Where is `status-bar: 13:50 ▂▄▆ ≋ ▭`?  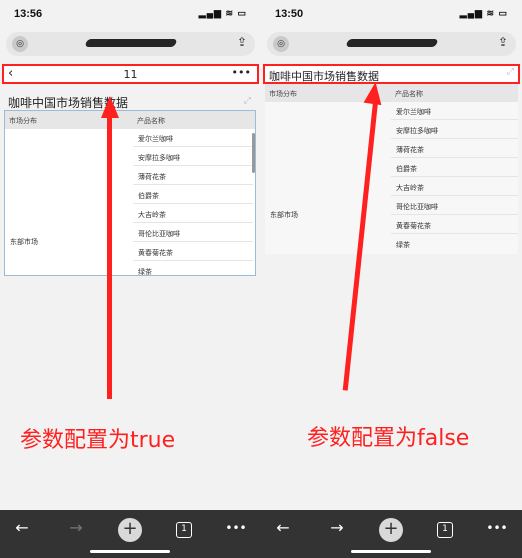 status-bar: 13:50 ▂▄▆ ≋ ▭ is located at coordinates (391, 15).